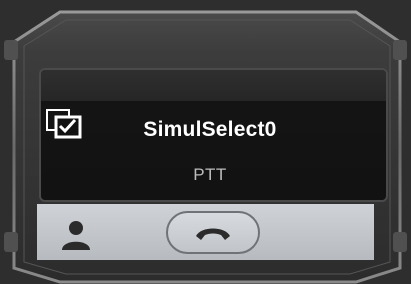  Describe the element at coordinates (210, 174) in the screenshot. I see `mode-label: PTT` at that location.